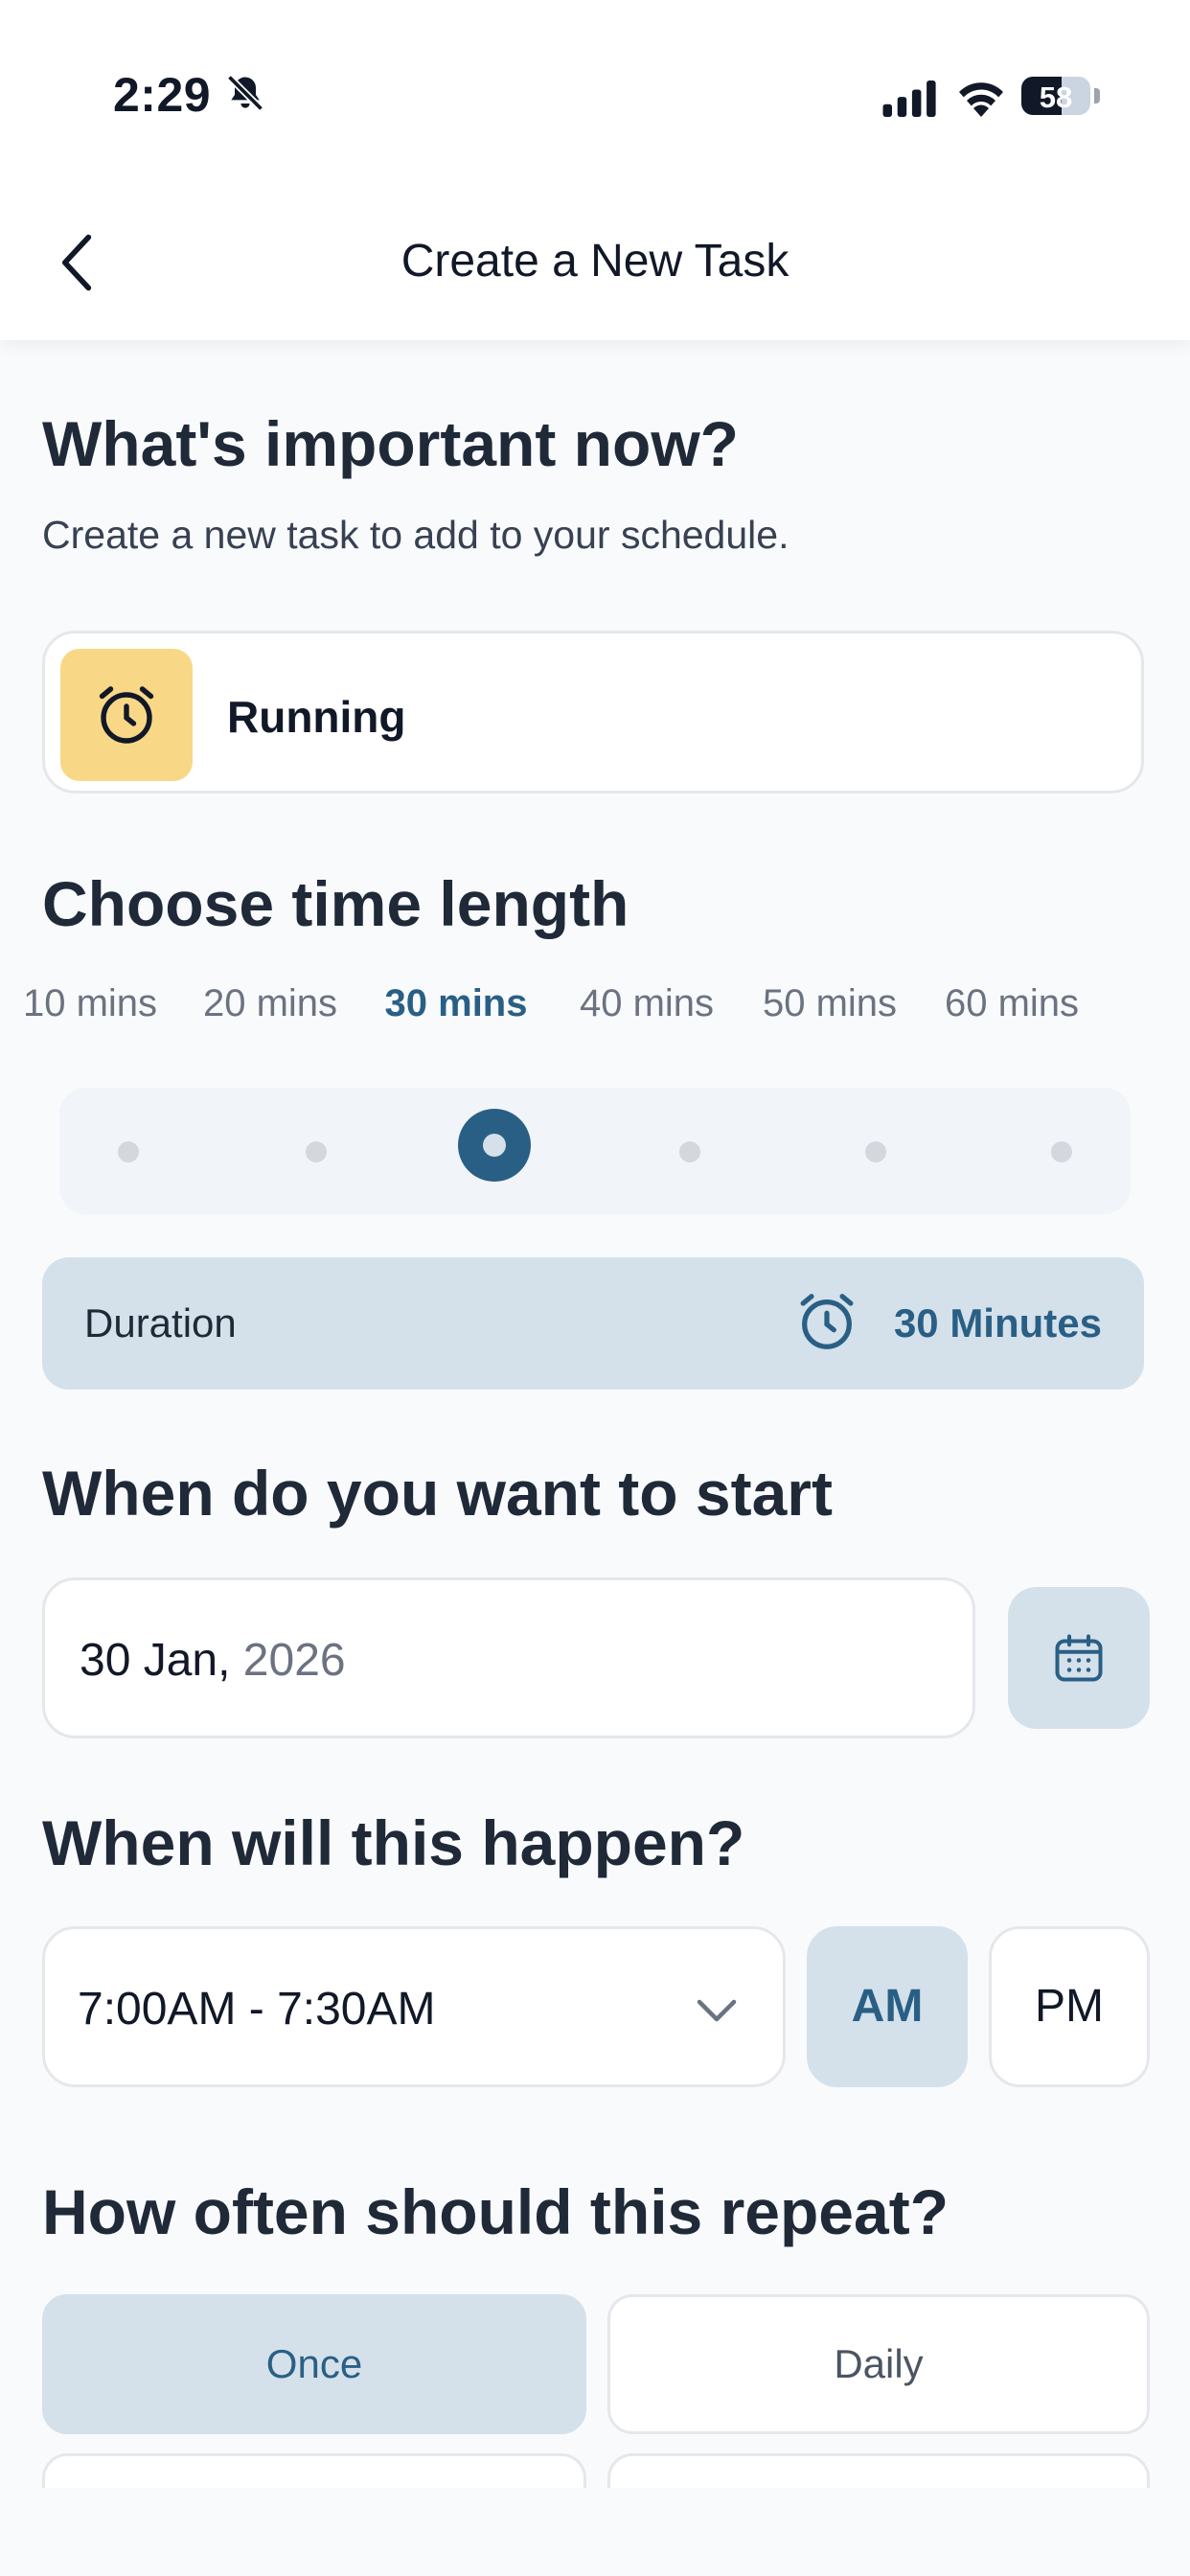  I want to click on start-date-value: 30 Jan, 2026, so click(213, 1660).